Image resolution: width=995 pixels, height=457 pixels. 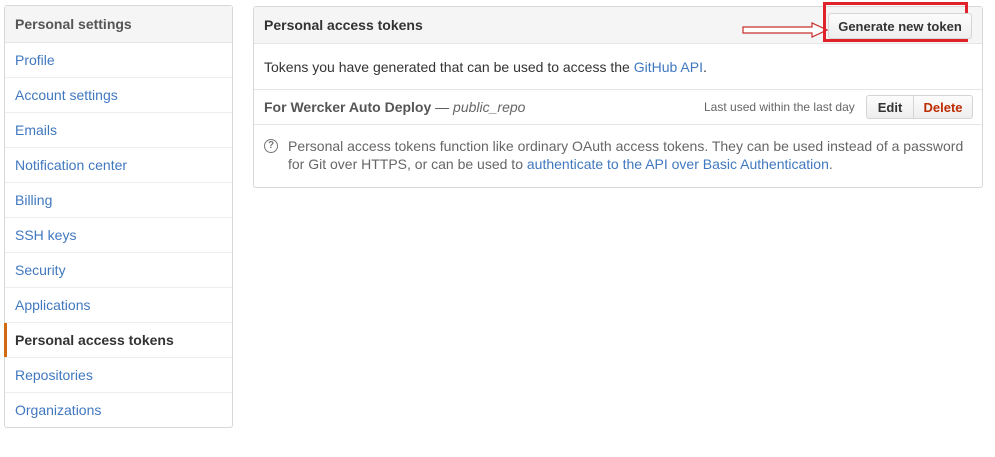 What do you see at coordinates (779, 107) in the screenshot?
I see `token-last-used: Last used within the last day` at bounding box center [779, 107].